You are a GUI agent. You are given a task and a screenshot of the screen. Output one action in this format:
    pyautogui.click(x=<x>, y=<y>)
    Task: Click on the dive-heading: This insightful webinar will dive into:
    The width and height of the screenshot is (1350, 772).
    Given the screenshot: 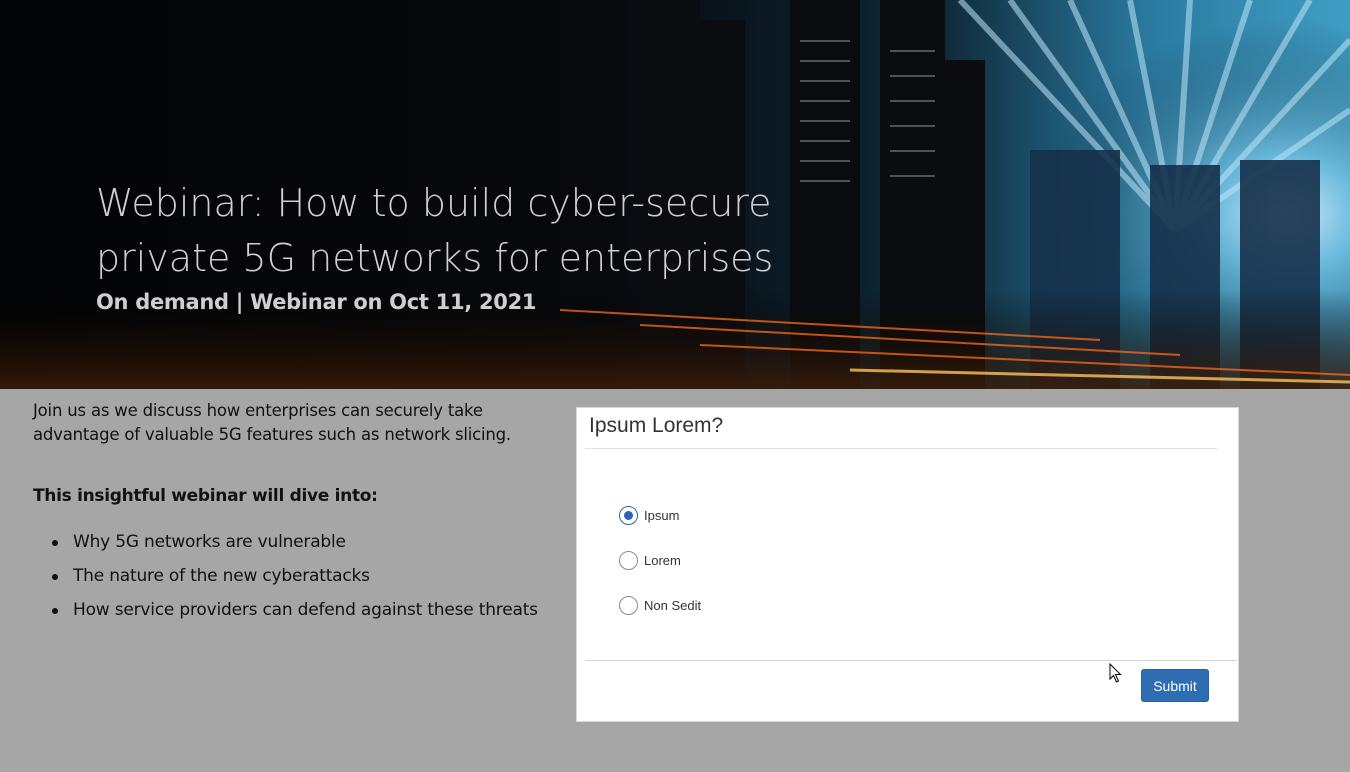 What is the action you would take?
    pyautogui.click(x=205, y=496)
    